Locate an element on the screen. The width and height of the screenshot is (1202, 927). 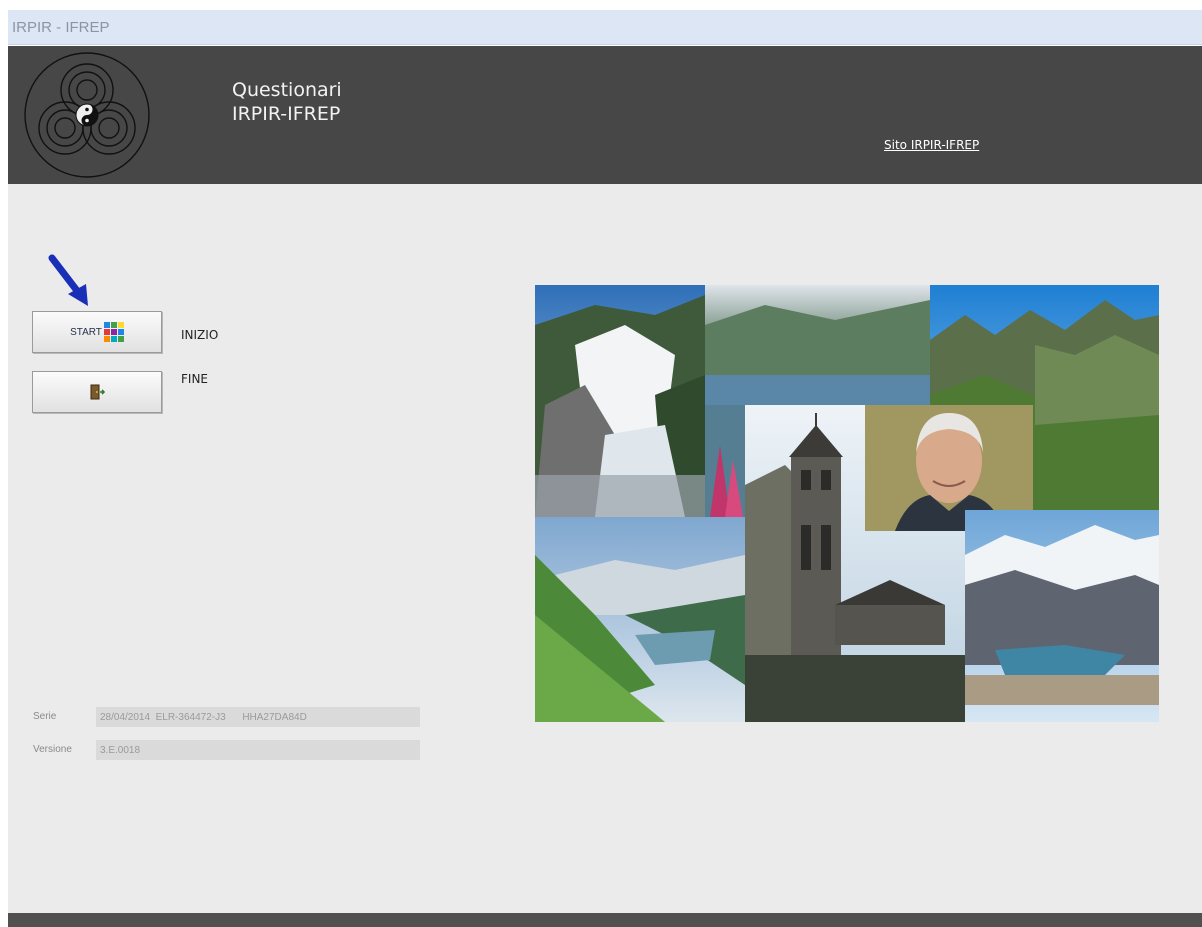
app-title: Questionari IRPIR-IFREP is located at coordinates (287, 102).